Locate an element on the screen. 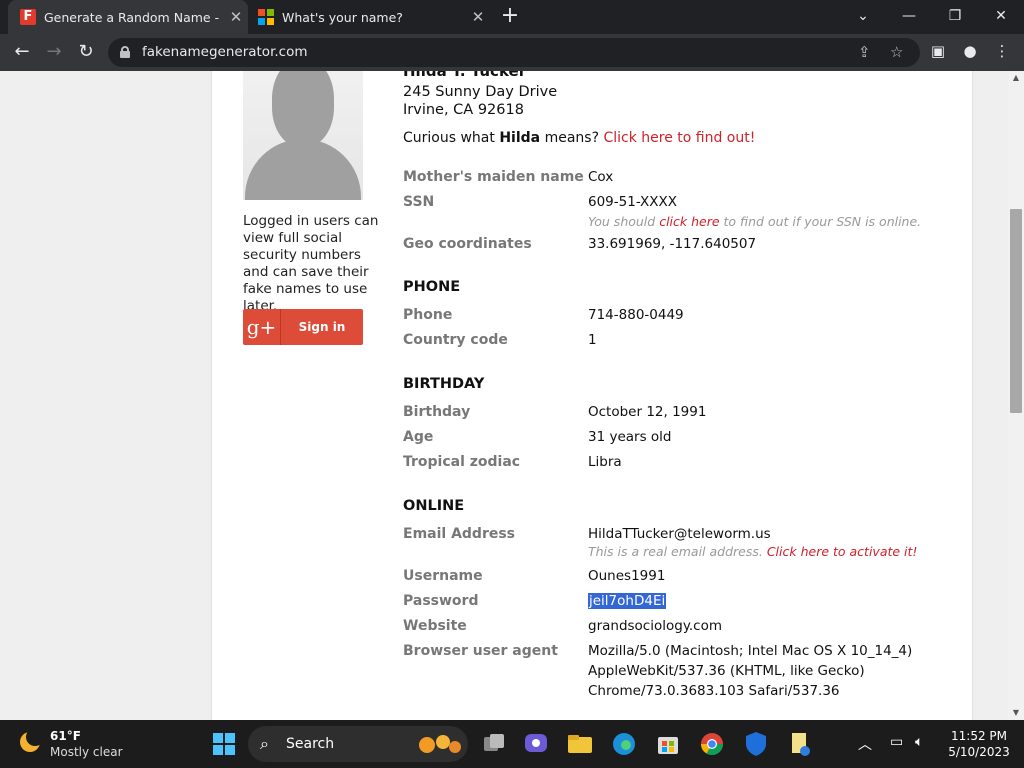  google-signin-button: g+ Sign in is located at coordinates (303, 327).